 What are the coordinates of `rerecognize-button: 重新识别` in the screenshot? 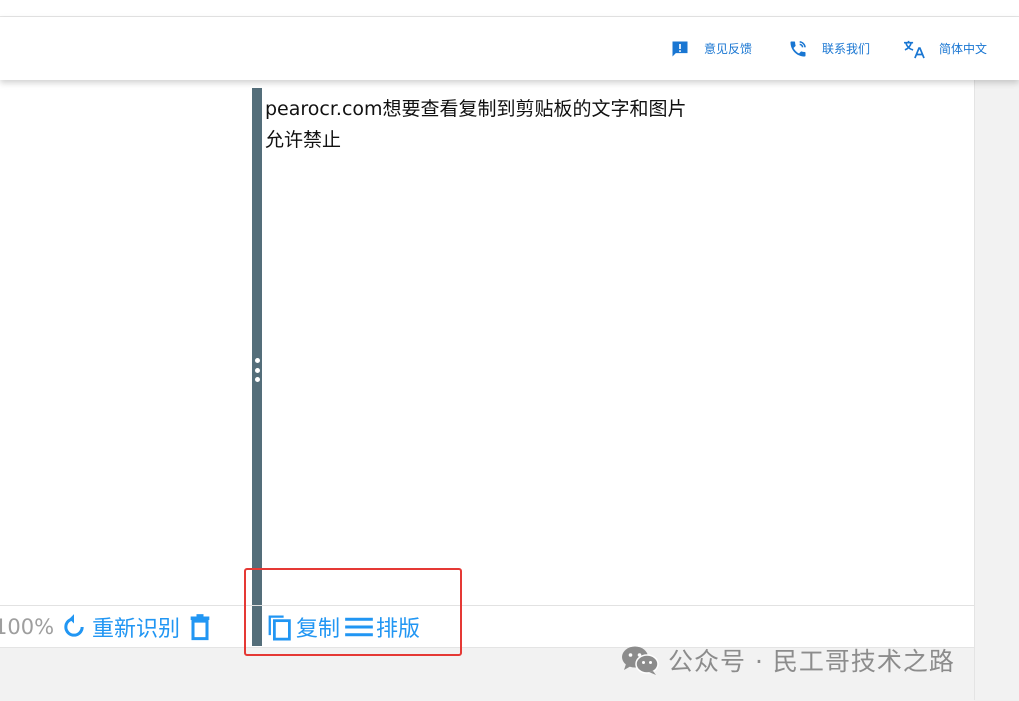 It's located at (120, 627).